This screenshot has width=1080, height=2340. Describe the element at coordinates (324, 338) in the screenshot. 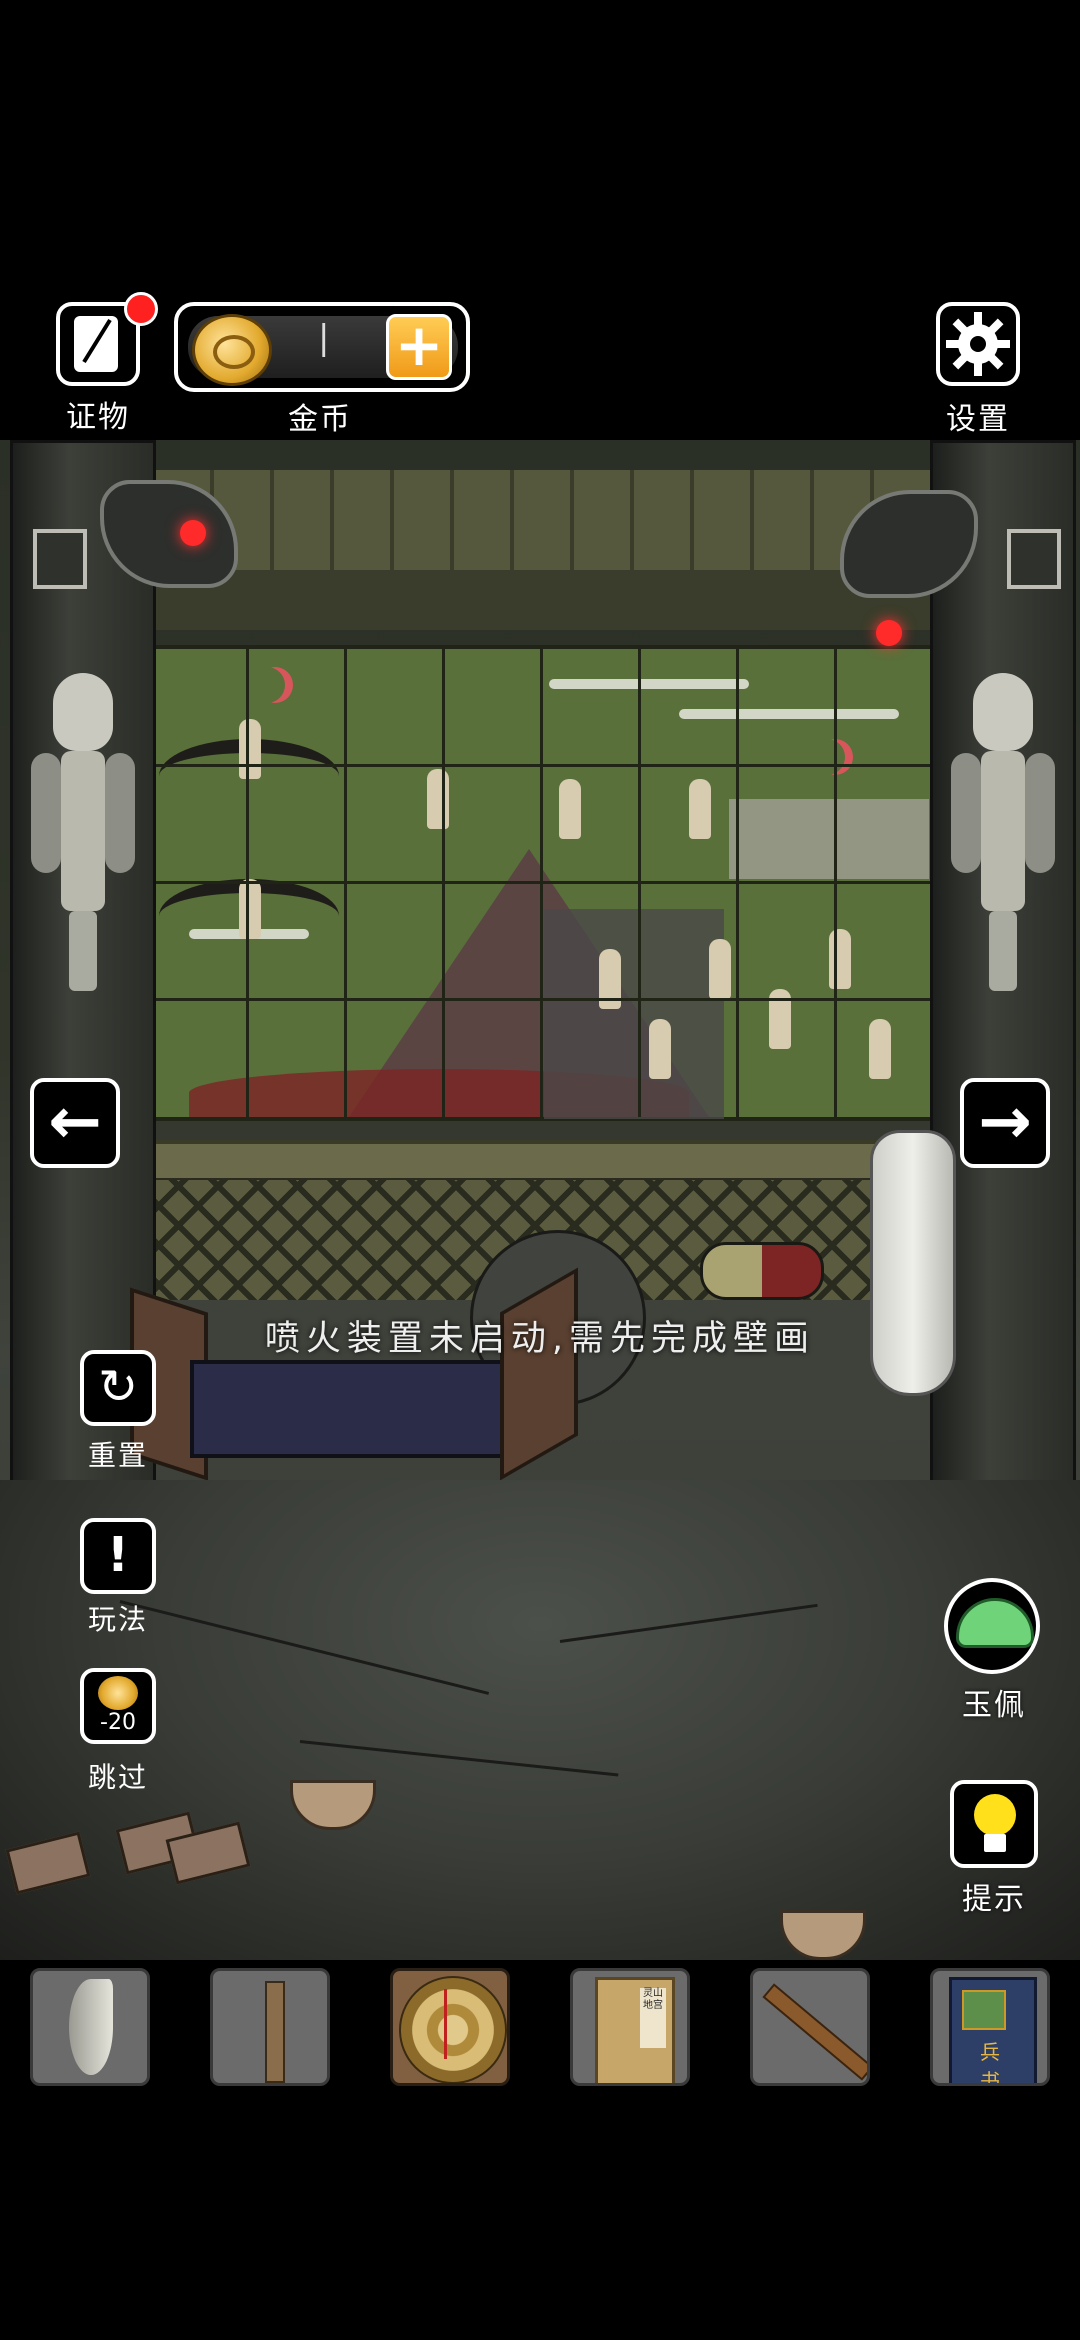

I see `coin-count: |` at that location.